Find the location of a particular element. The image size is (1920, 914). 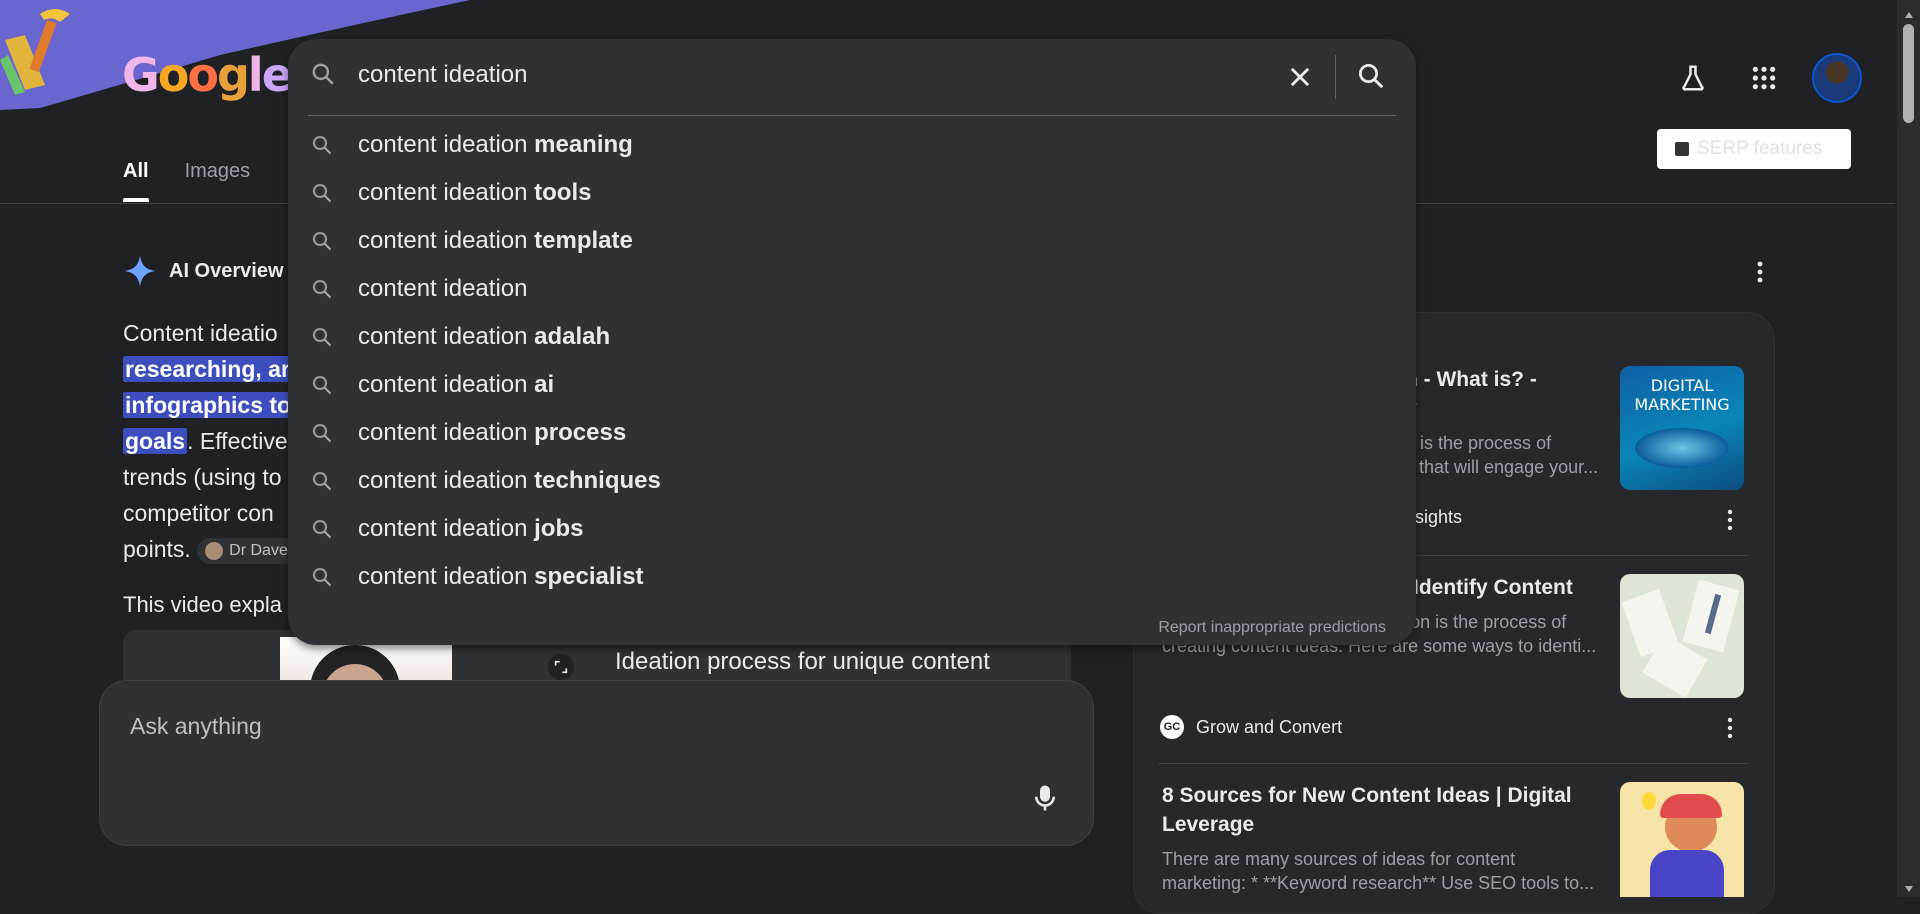

labs-flask-icon is located at coordinates (1693, 78).